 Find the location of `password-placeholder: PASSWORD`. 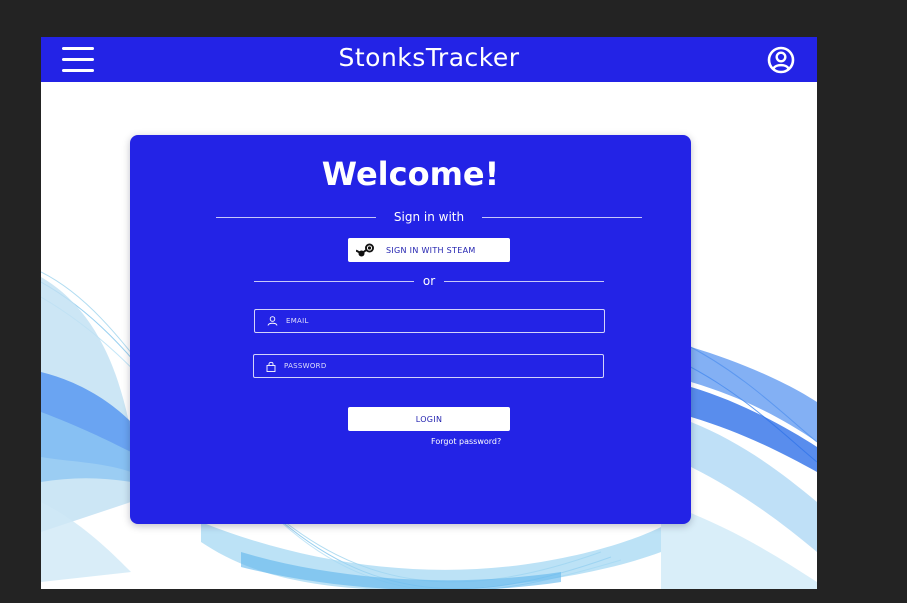

password-placeholder: PASSWORD is located at coordinates (305, 366).